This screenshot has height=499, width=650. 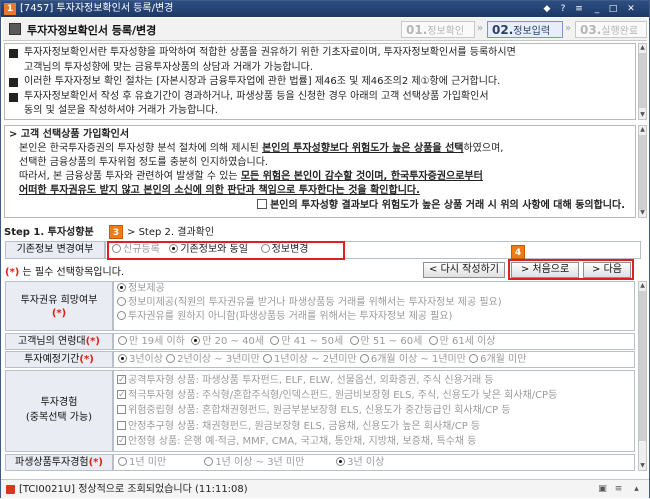 I want to click on window-title: [7457] 투자자정보확인서 등록/변경, so click(x=97, y=8).